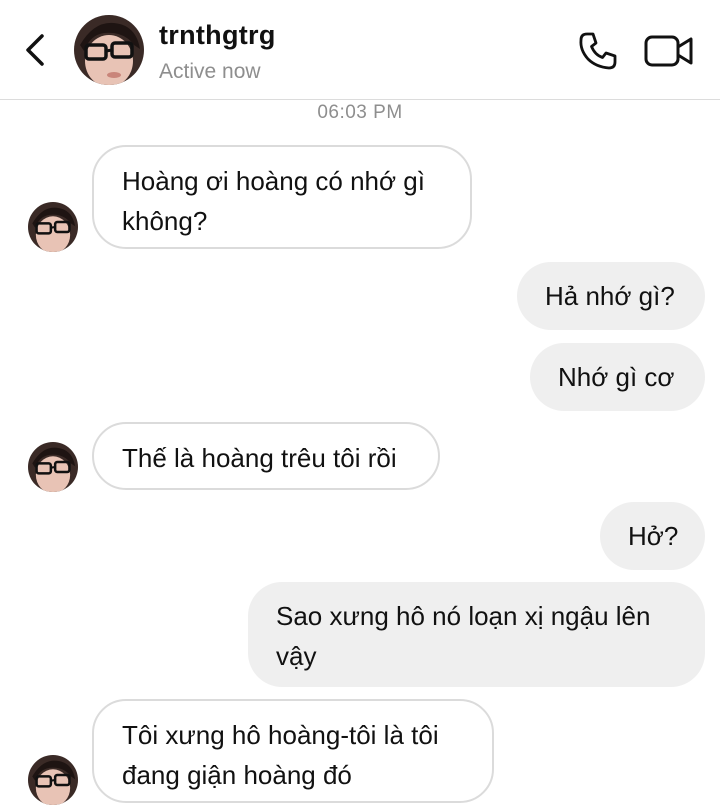 Image resolution: width=720 pixels, height=811 pixels. Describe the element at coordinates (617, 377) in the screenshot. I see `message-bubble-outgoing: Nhớ gì cơ` at that location.